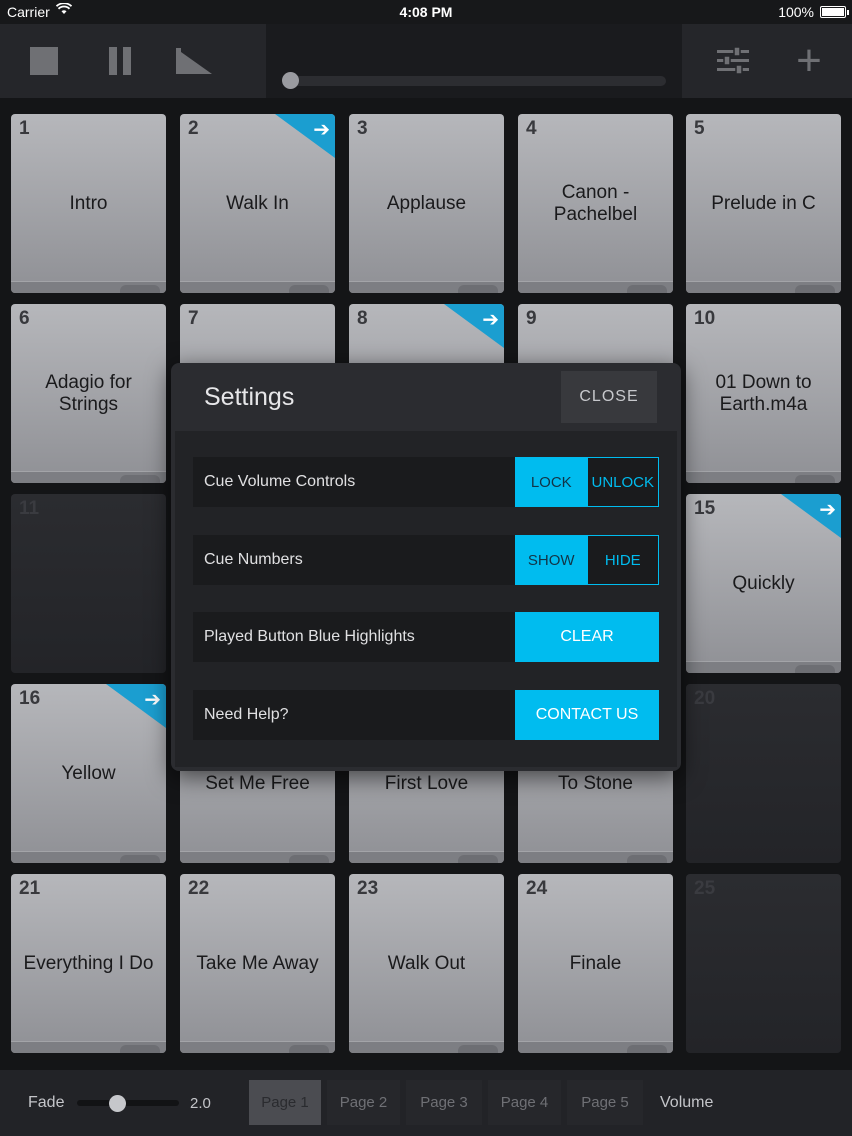 This screenshot has height=1136, width=852. What do you see at coordinates (622, 560) in the screenshot?
I see `hide-option: HIDE` at bounding box center [622, 560].